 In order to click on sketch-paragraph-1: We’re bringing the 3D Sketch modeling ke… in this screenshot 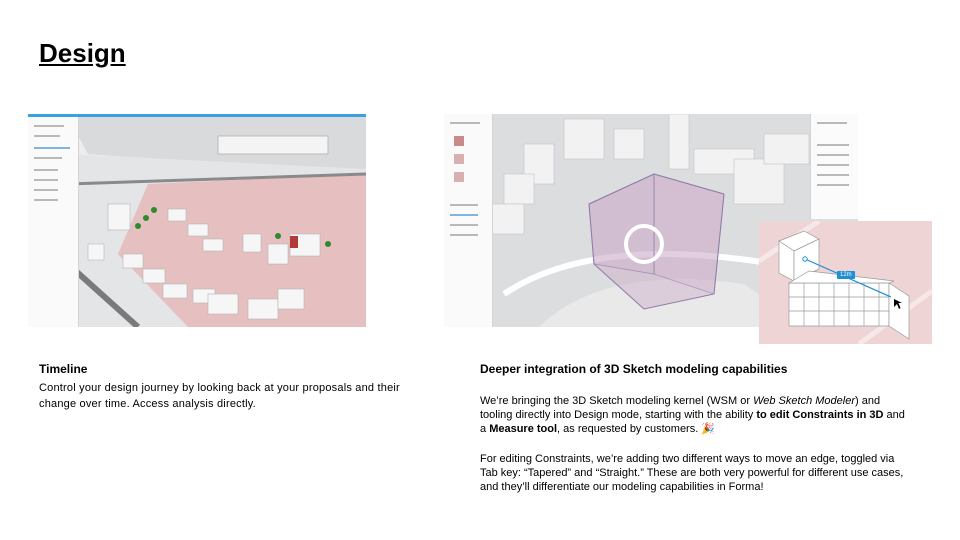, I will do `click(694, 415)`.